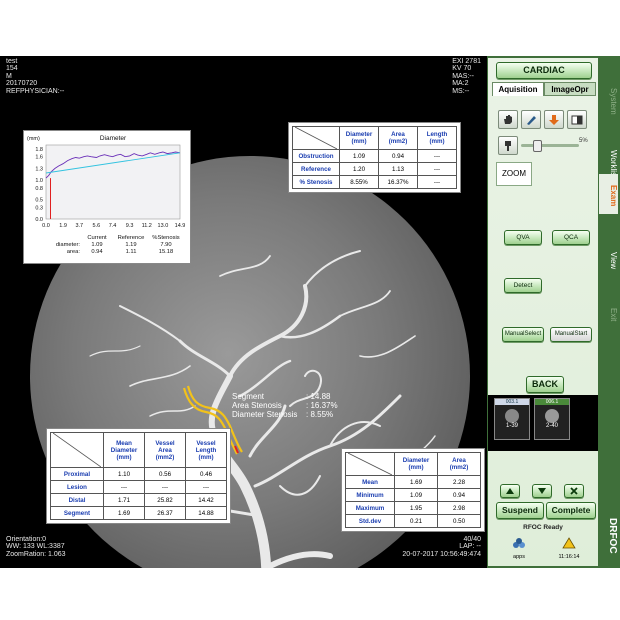 This screenshot has width=620, height=620. What do you see at coordinates (608, 315) in the screenshot?
I see `tab-exit: Exit` at bounding box center [608, 315].